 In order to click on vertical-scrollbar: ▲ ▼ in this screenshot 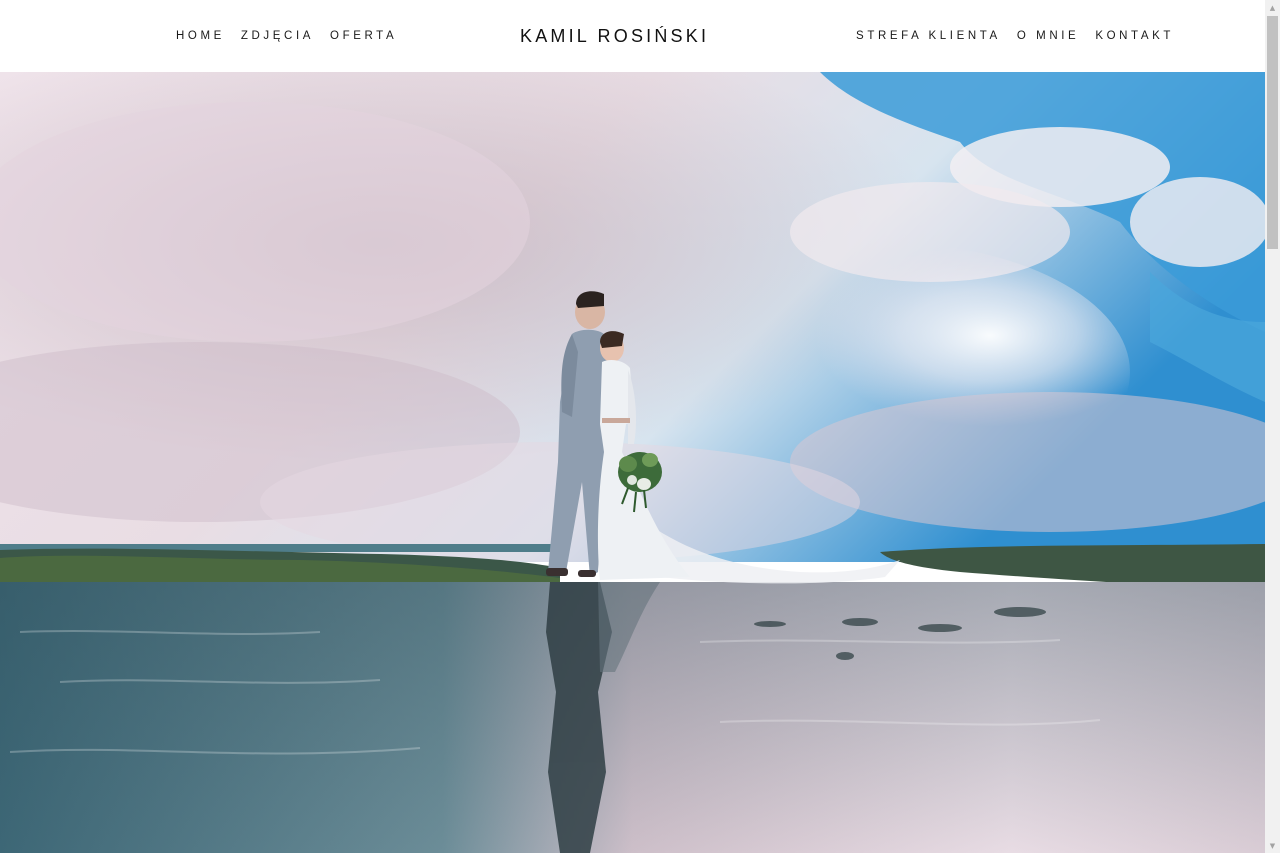, I will do `click(1272, 426)`.